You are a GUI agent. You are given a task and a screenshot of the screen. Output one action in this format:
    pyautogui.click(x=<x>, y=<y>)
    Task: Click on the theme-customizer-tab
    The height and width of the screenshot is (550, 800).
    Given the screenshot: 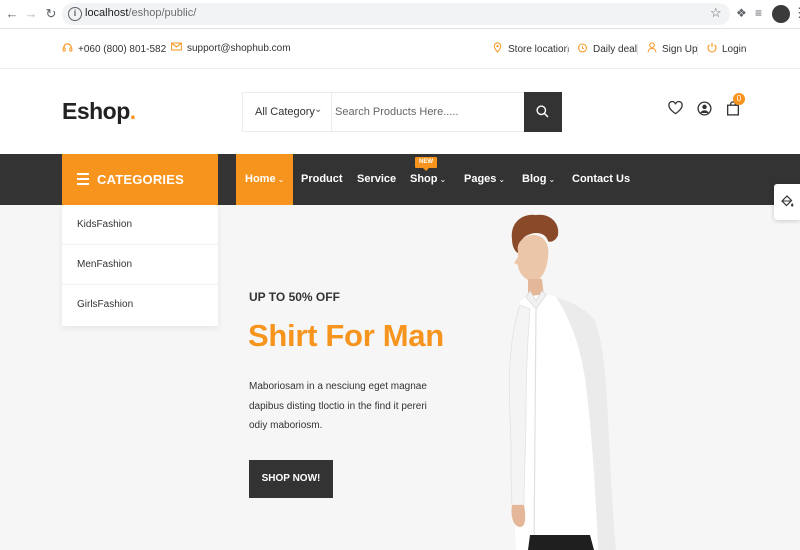 What is the action you would take?
    pyautogui.click(x=787, y=202)
    